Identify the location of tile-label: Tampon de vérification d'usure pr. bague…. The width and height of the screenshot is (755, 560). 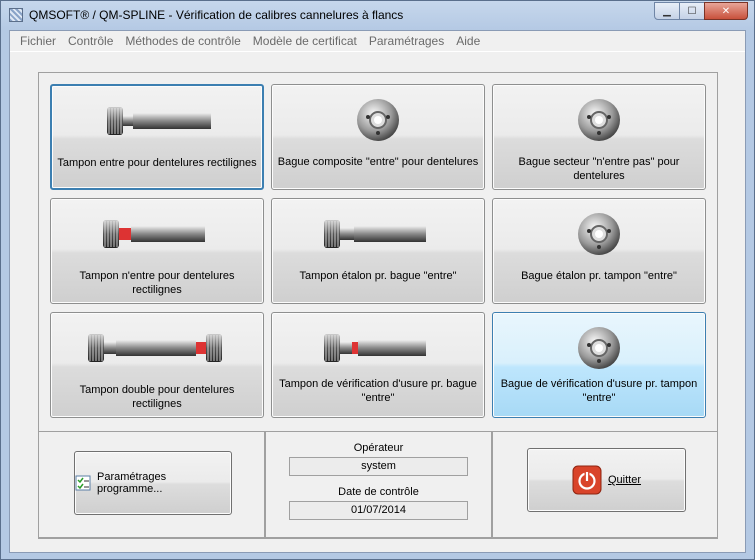
(378, 391).